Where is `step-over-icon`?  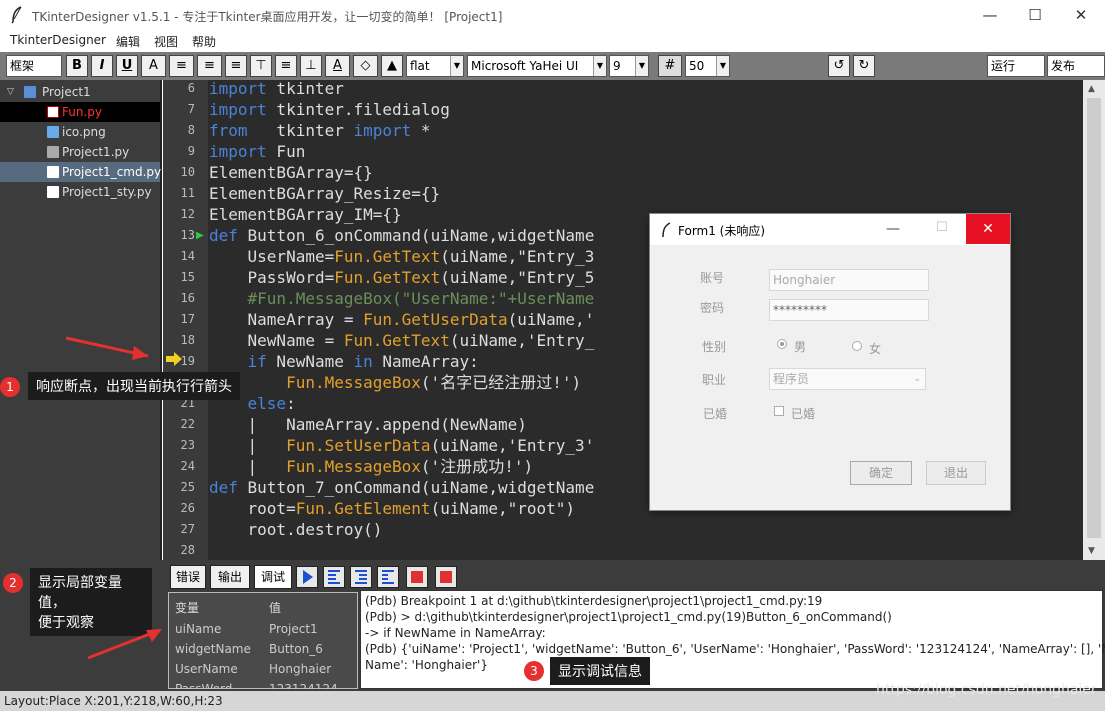 step-over-icon is located at coordinates (334, 577).